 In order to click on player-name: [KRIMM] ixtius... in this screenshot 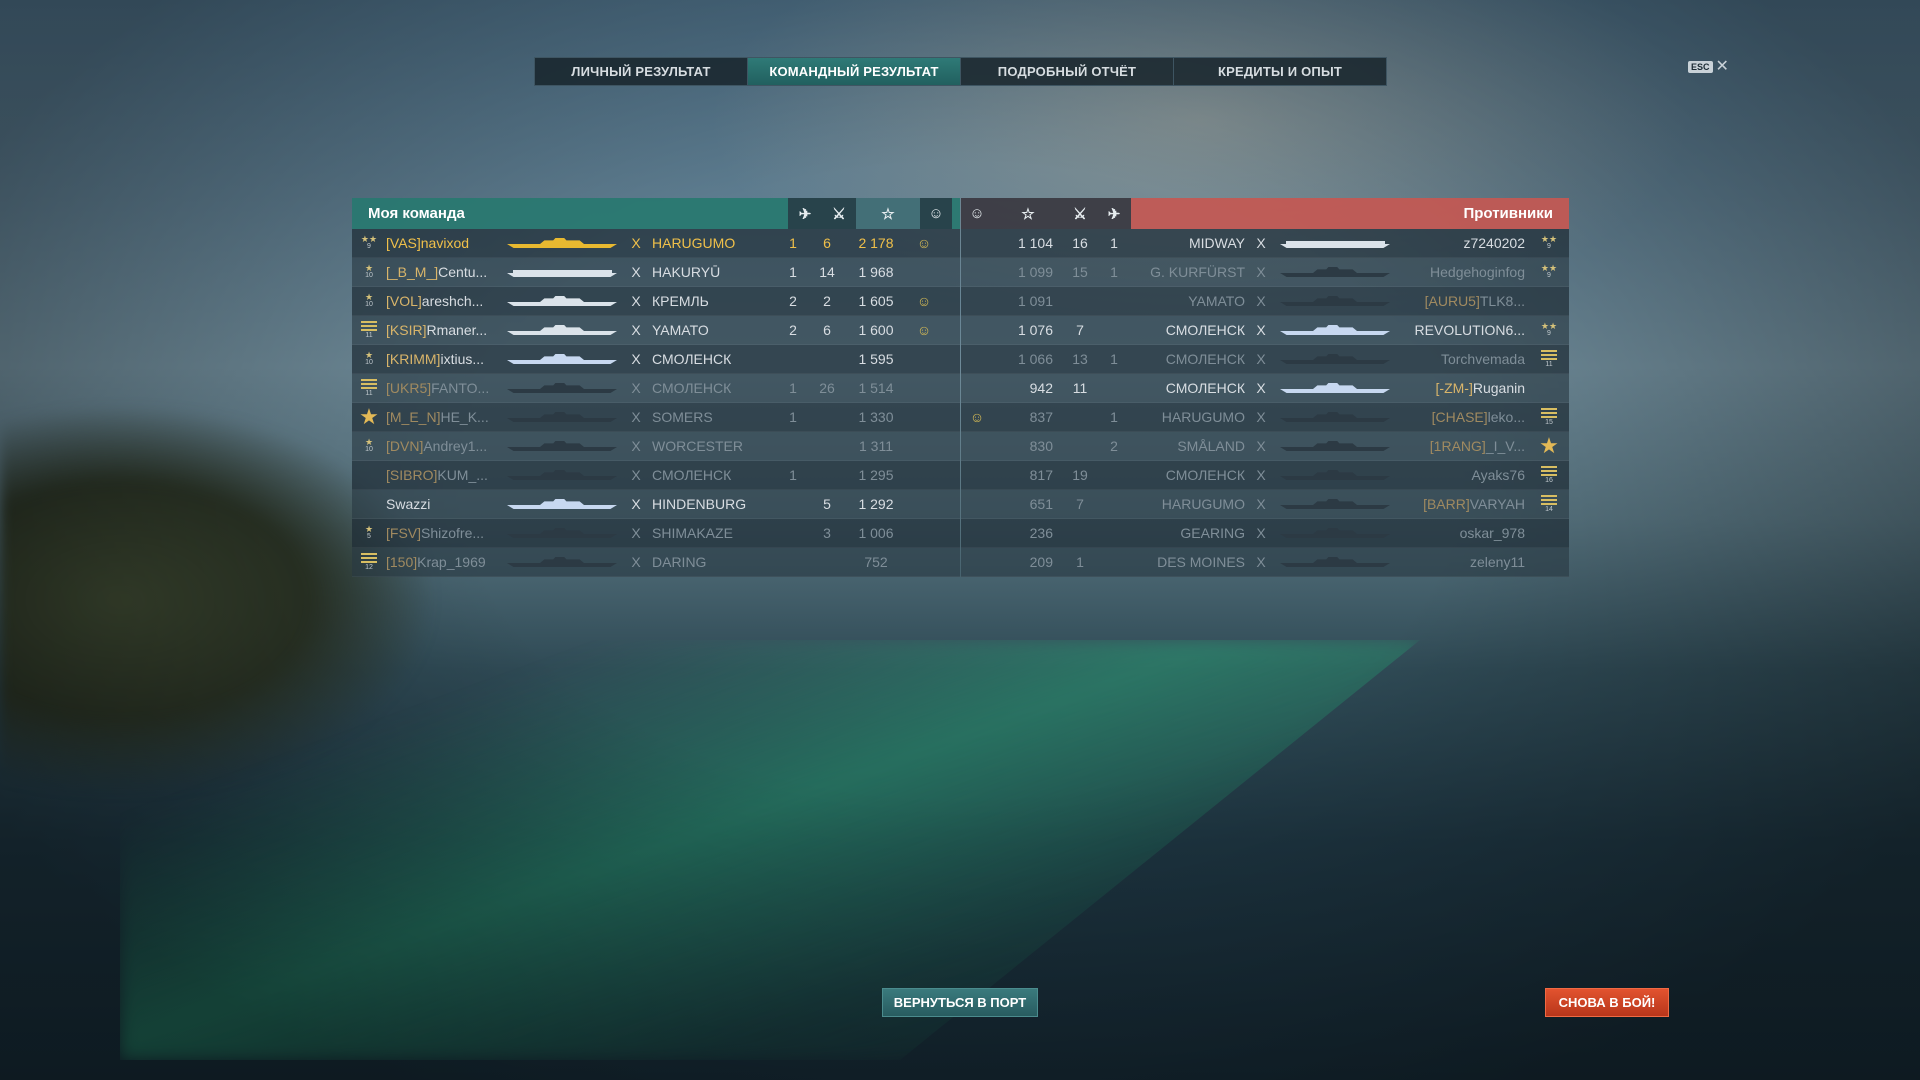, I will do `click(442, 359)`.